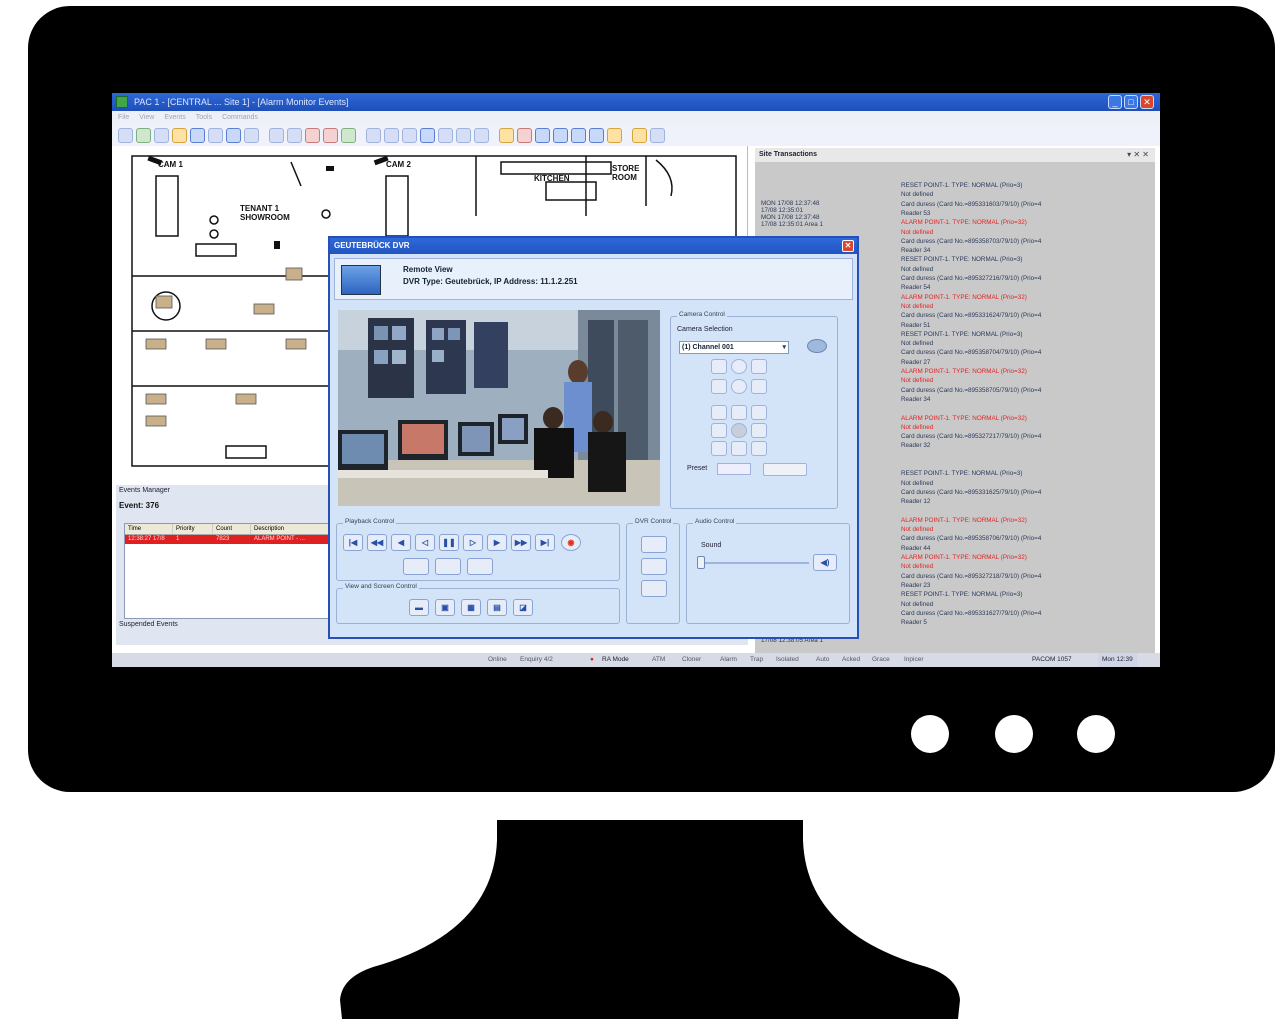 This screenshot has height=1019, width=1287. I want to click on record-icon: ◉, so click(571, 542).